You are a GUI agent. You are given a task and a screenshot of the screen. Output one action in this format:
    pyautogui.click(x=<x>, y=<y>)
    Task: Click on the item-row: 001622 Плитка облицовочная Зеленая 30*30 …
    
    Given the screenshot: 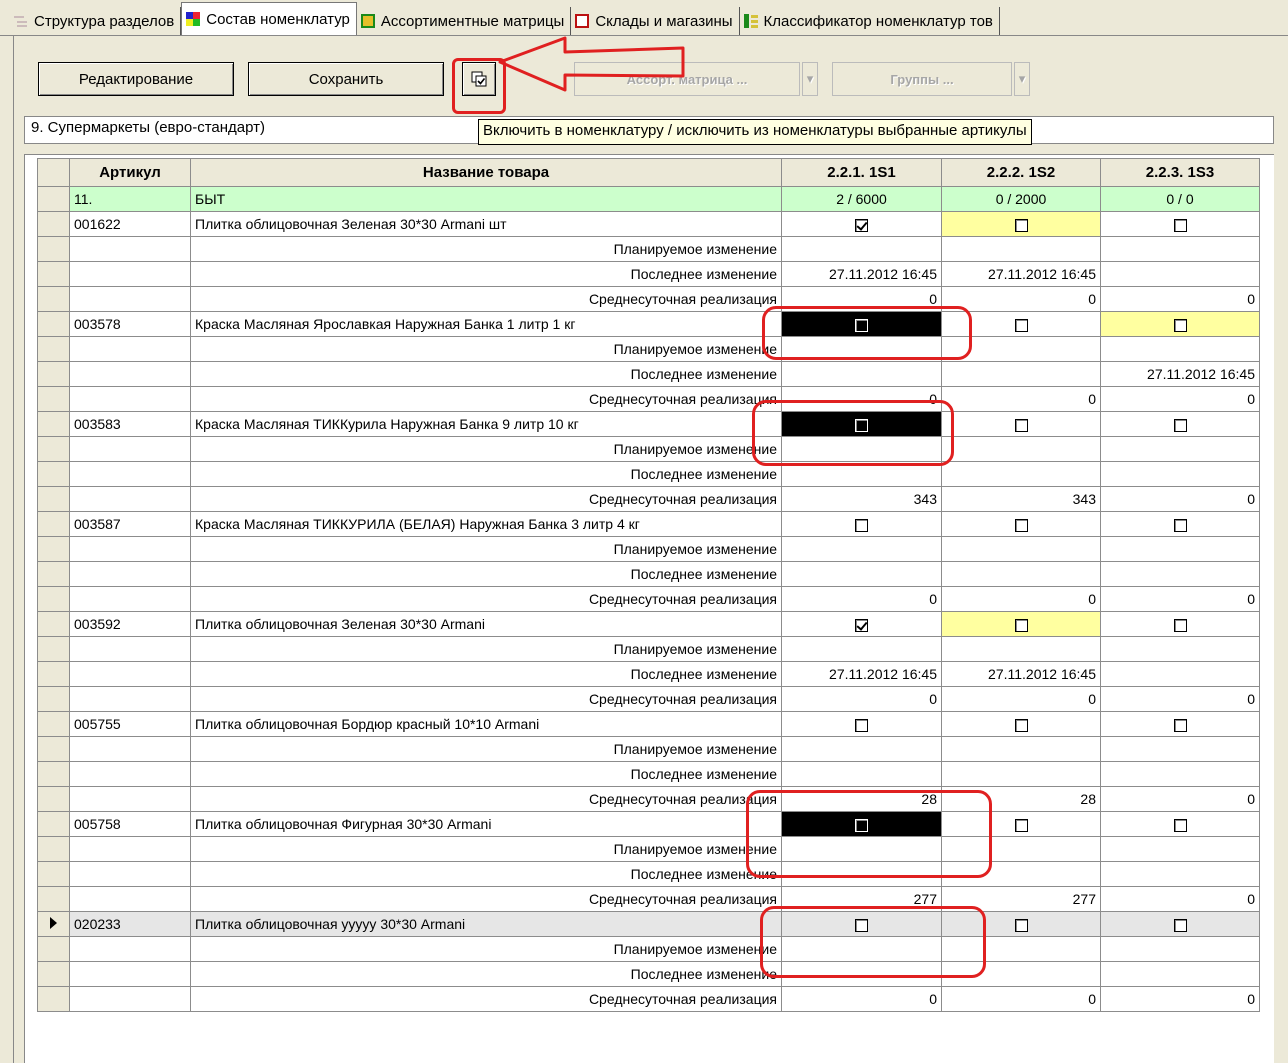 What is the action you would take?
    pyautogui.click(x=648, y=224)
    